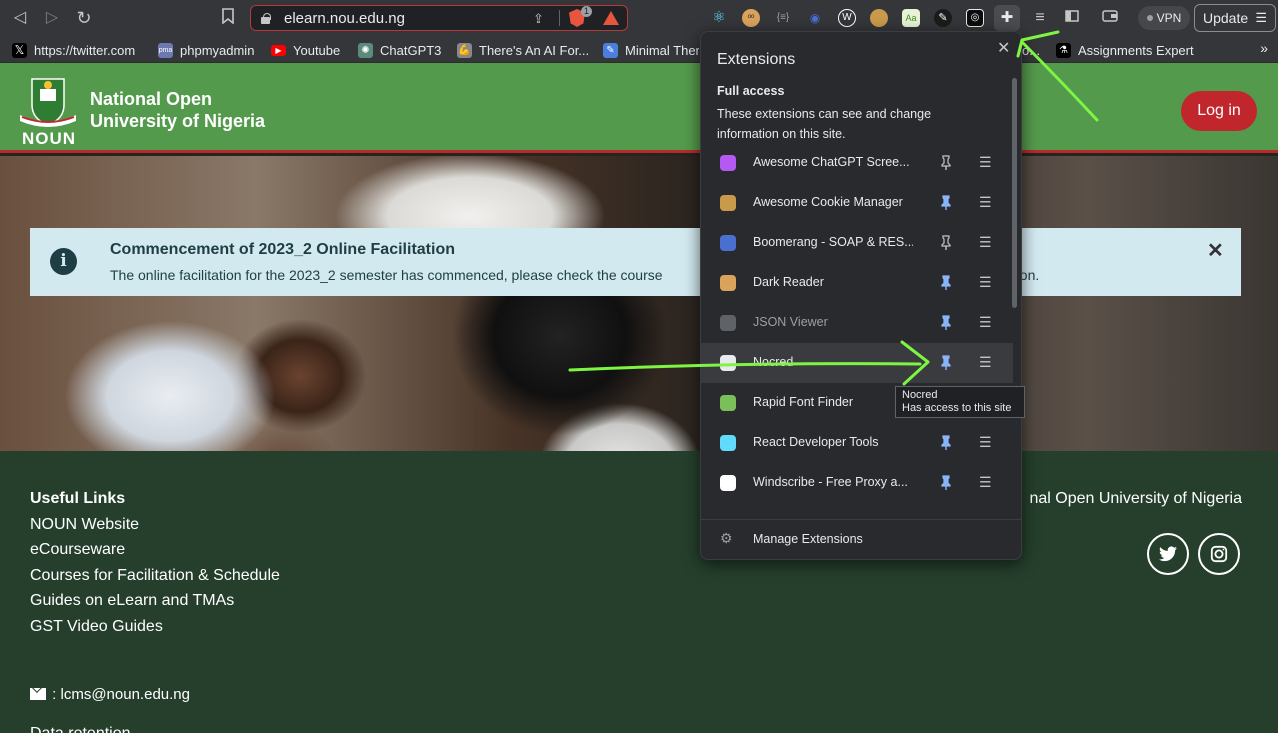 Image resolution: width=1278 pixels, height=733 pixels. Describe the element at coordinates (48, 103) in the screenshot. I see `noun-crest-logo` at that location.